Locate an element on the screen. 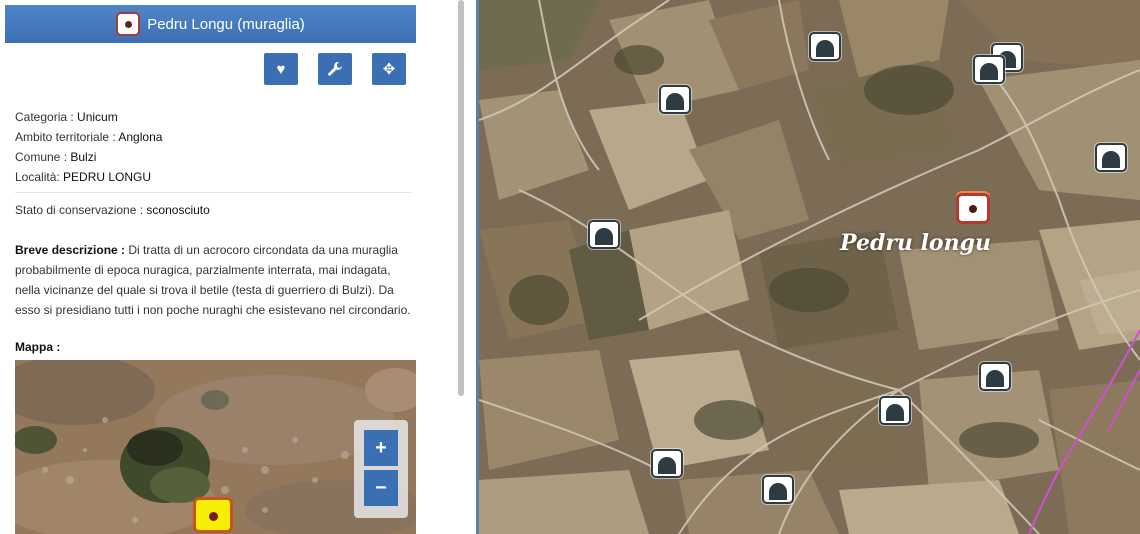  zoom-in-button: + is located at coordinates (381, 448).